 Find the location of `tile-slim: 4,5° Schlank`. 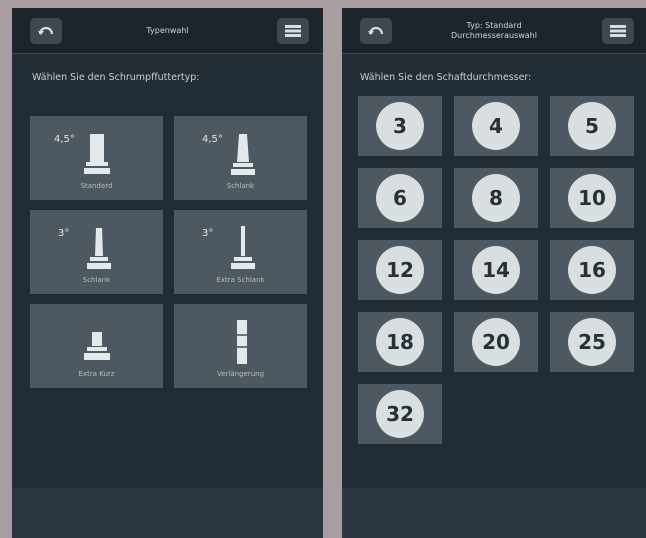

tile-slim: 4,5° Schlank is located at coordinates (240, 158).